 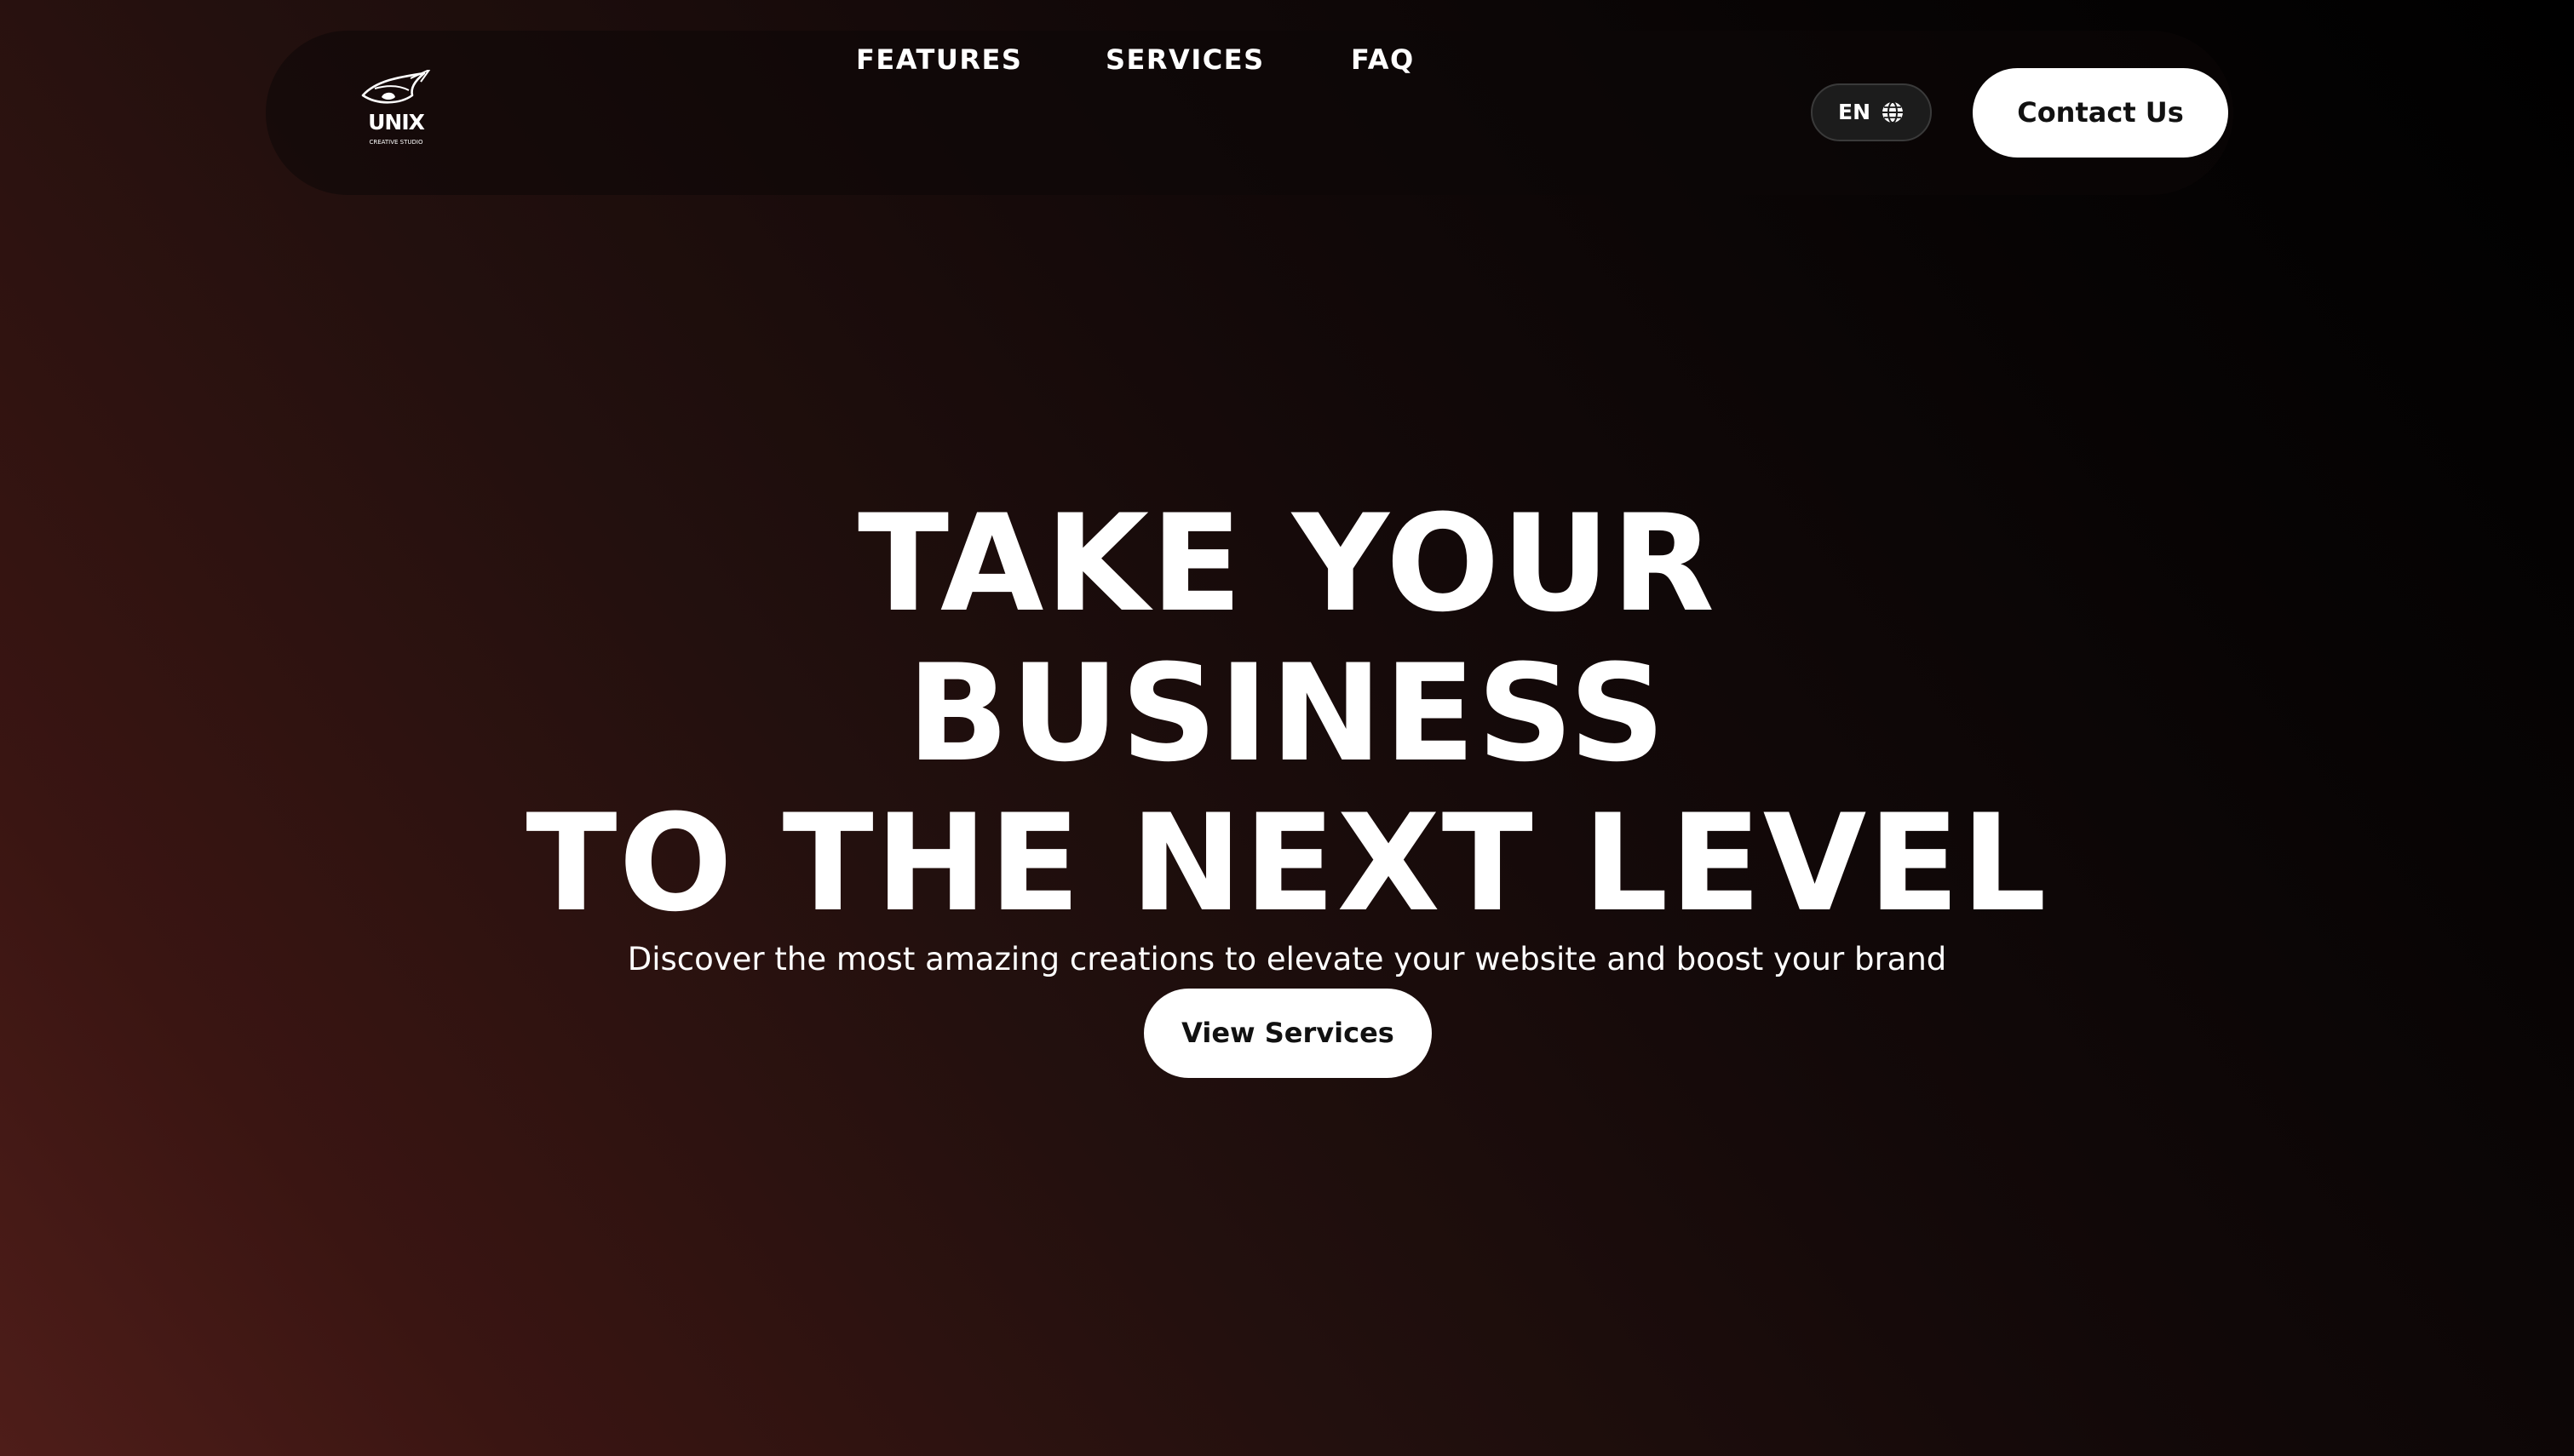 What do you see at coordinates (1855, 112) in the screenshot?
I see `language-label: EN` at bounding box center [1855, 112].